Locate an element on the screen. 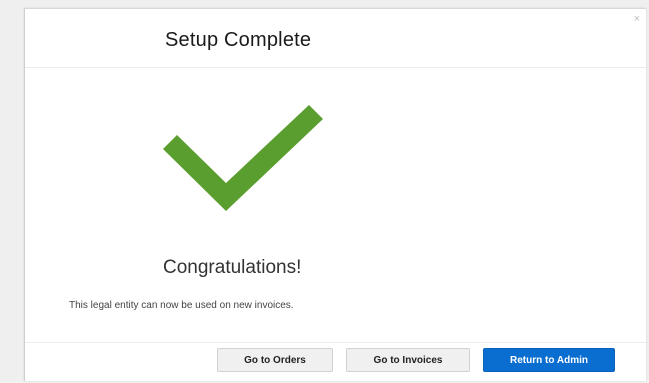 This screenshot has width=649, height=383. success-heading: Congratulations! is located at coordinates (232, 267).